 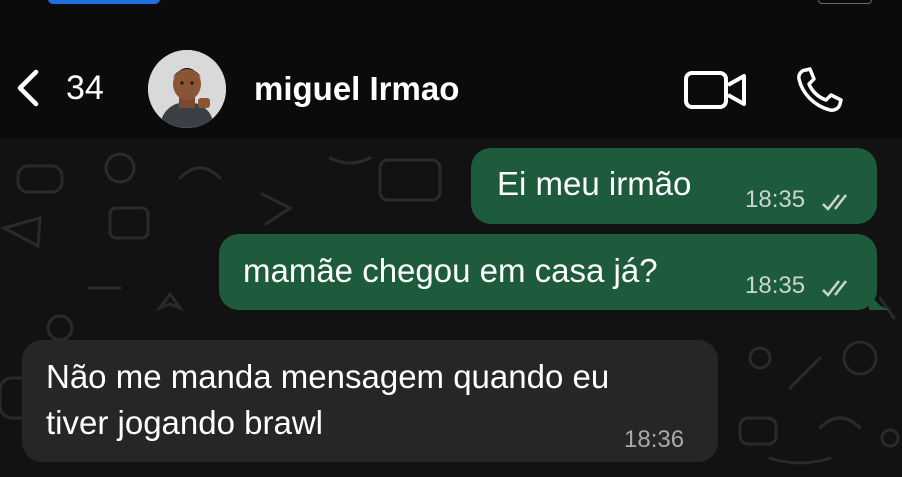 What do you see at coordinates (28, 88) in the screenshot?
I see `back-chevron-icon` at bounding box center [28, 88].